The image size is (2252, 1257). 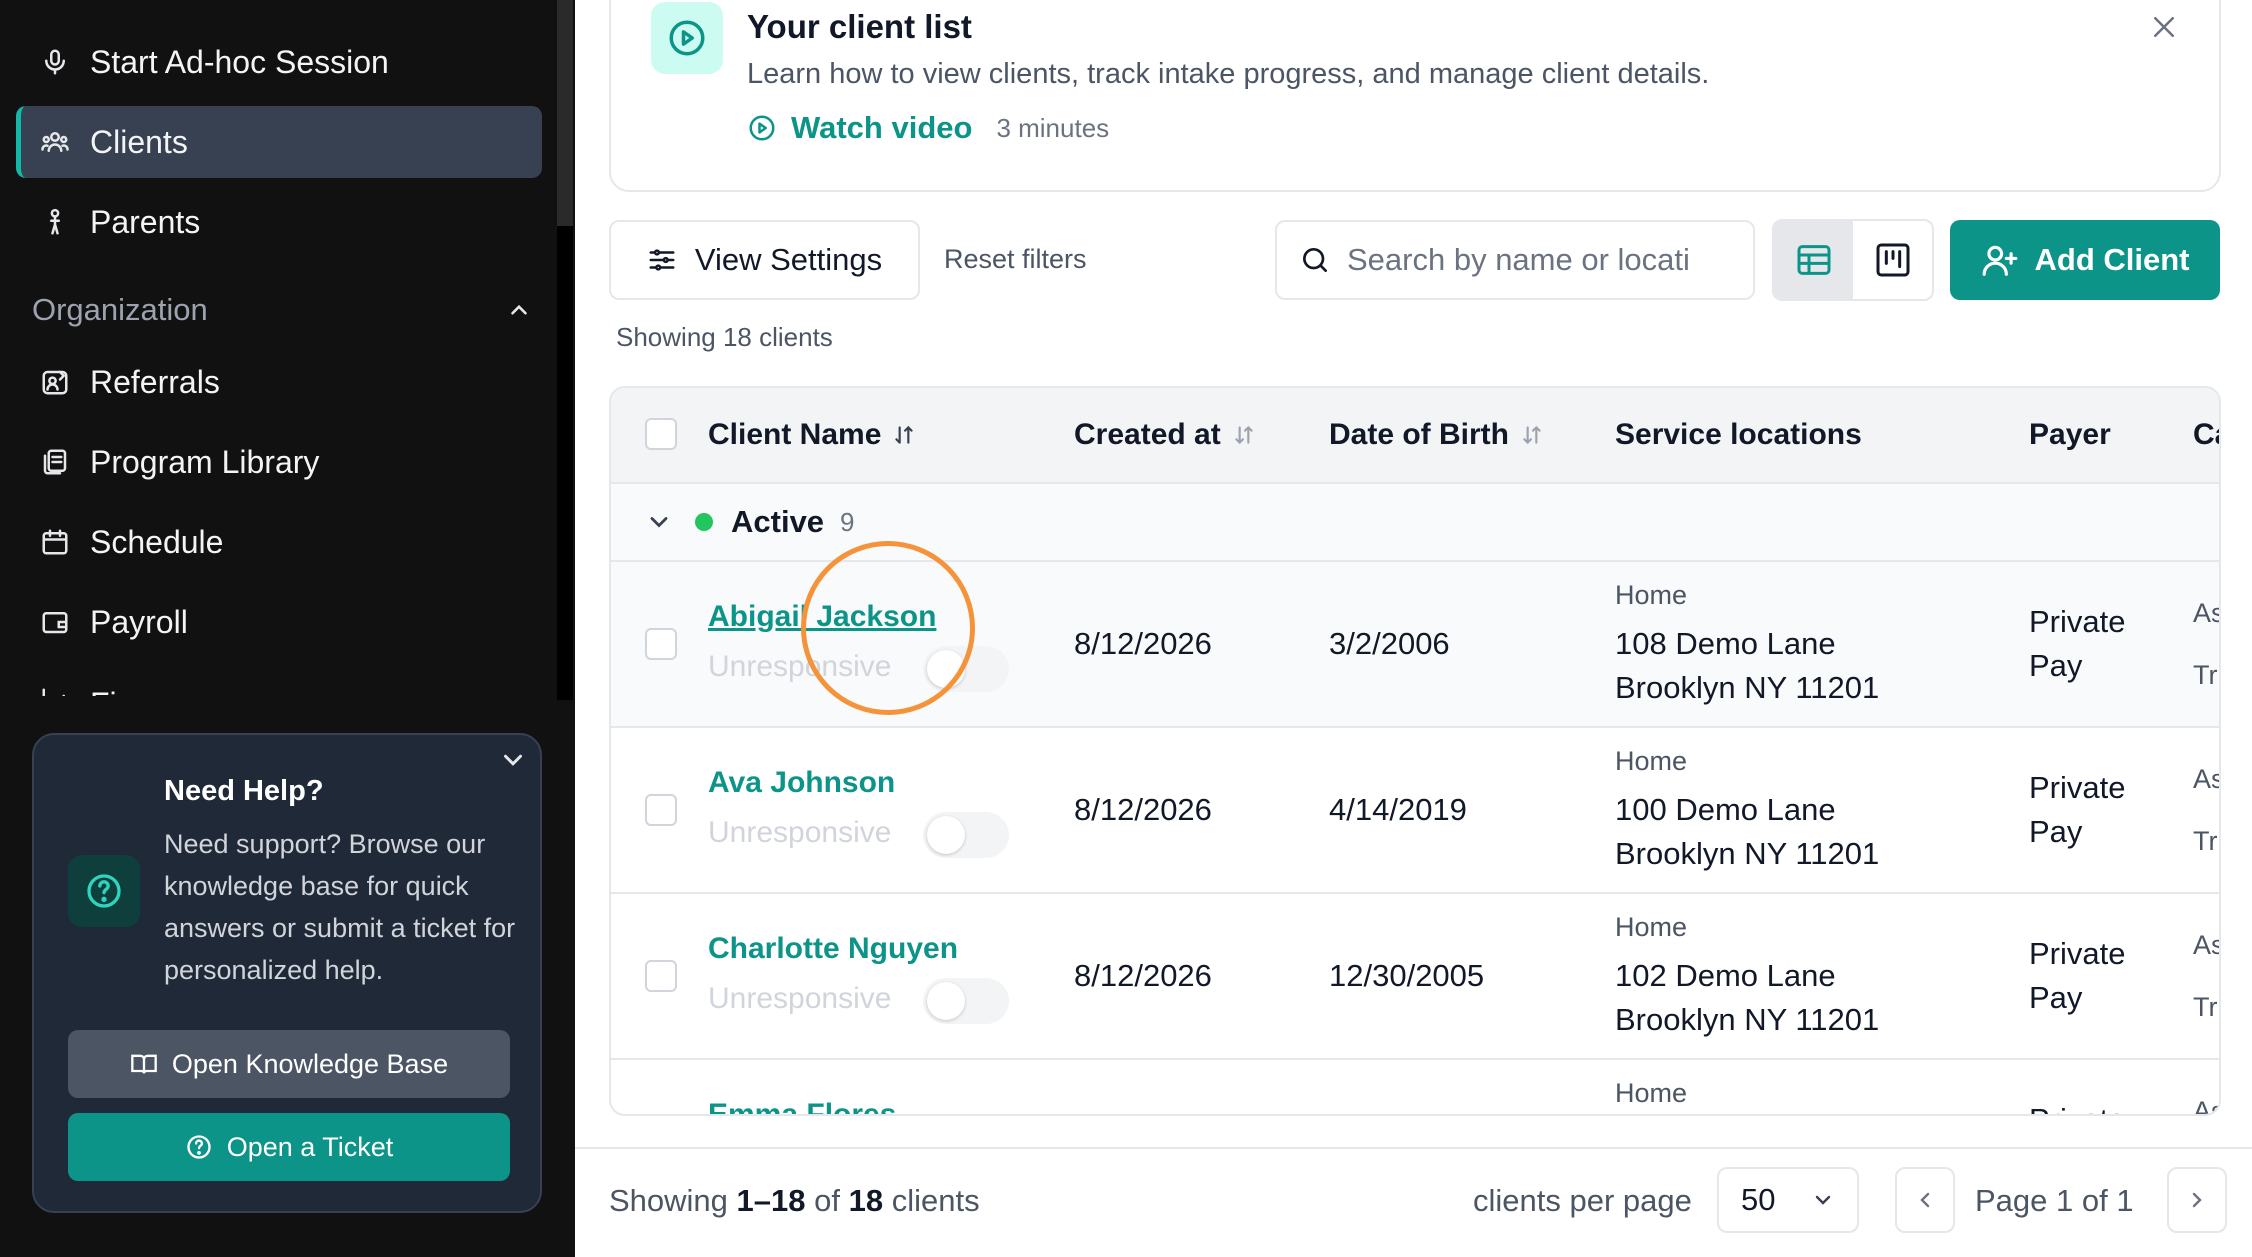 I want to click on dob-cell: 3/2/2006, so click(x=1389, y=643).